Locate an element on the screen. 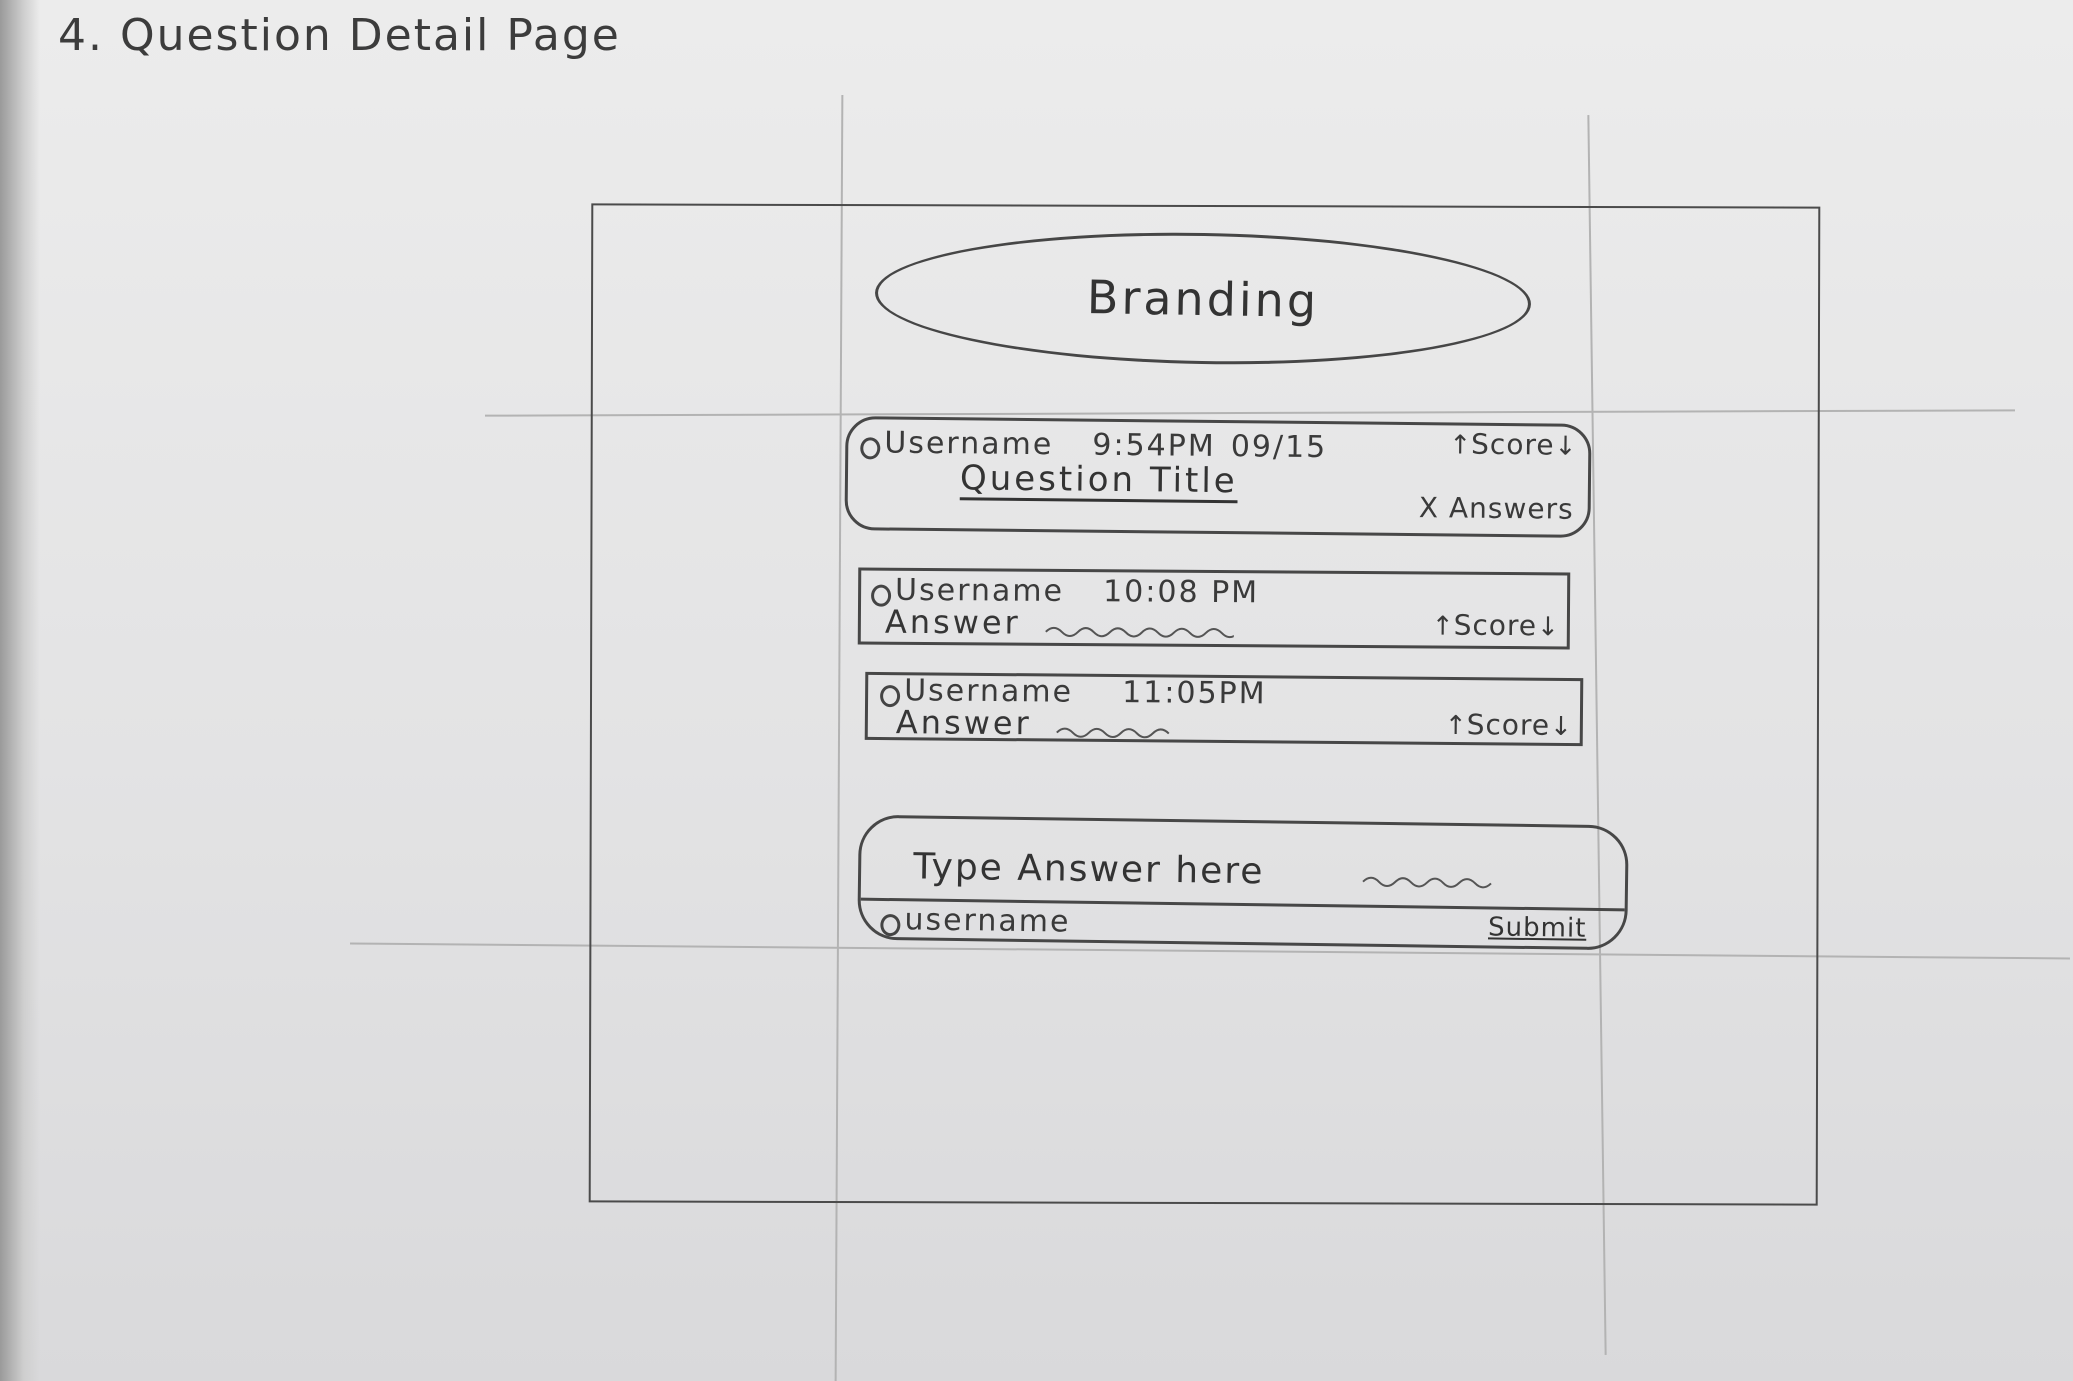 The image size is (2073, 1381). question-title: Question Title is located at coordinates (1099, 479).